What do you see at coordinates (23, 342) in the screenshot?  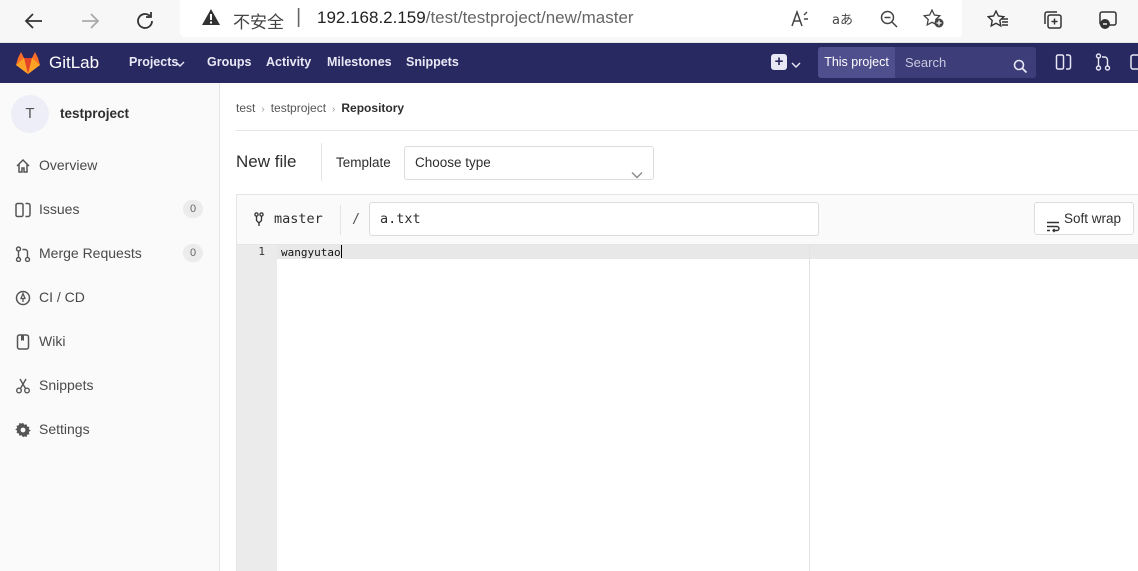 I see `book-icon` at bounding box center [23, 342].